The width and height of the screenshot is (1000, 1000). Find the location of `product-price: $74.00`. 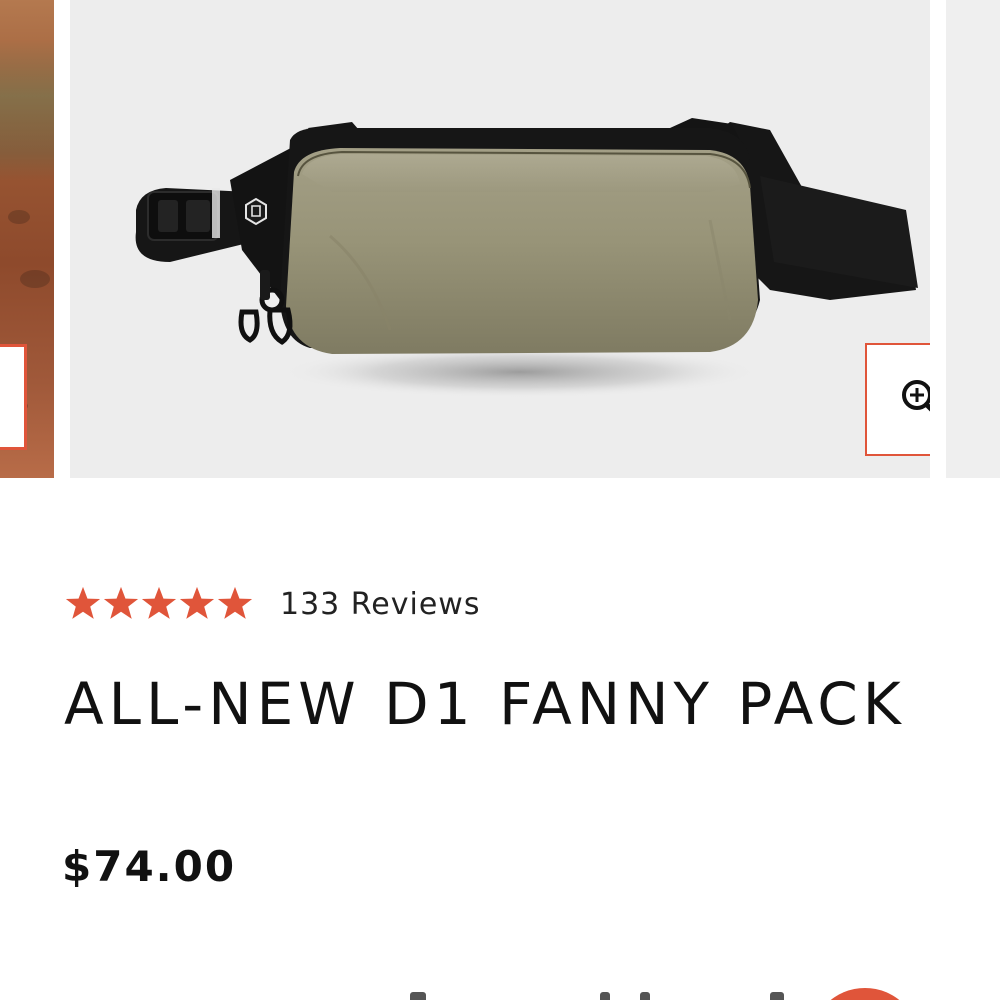

product-price: $74.00 is located at coordinates (149, 866).